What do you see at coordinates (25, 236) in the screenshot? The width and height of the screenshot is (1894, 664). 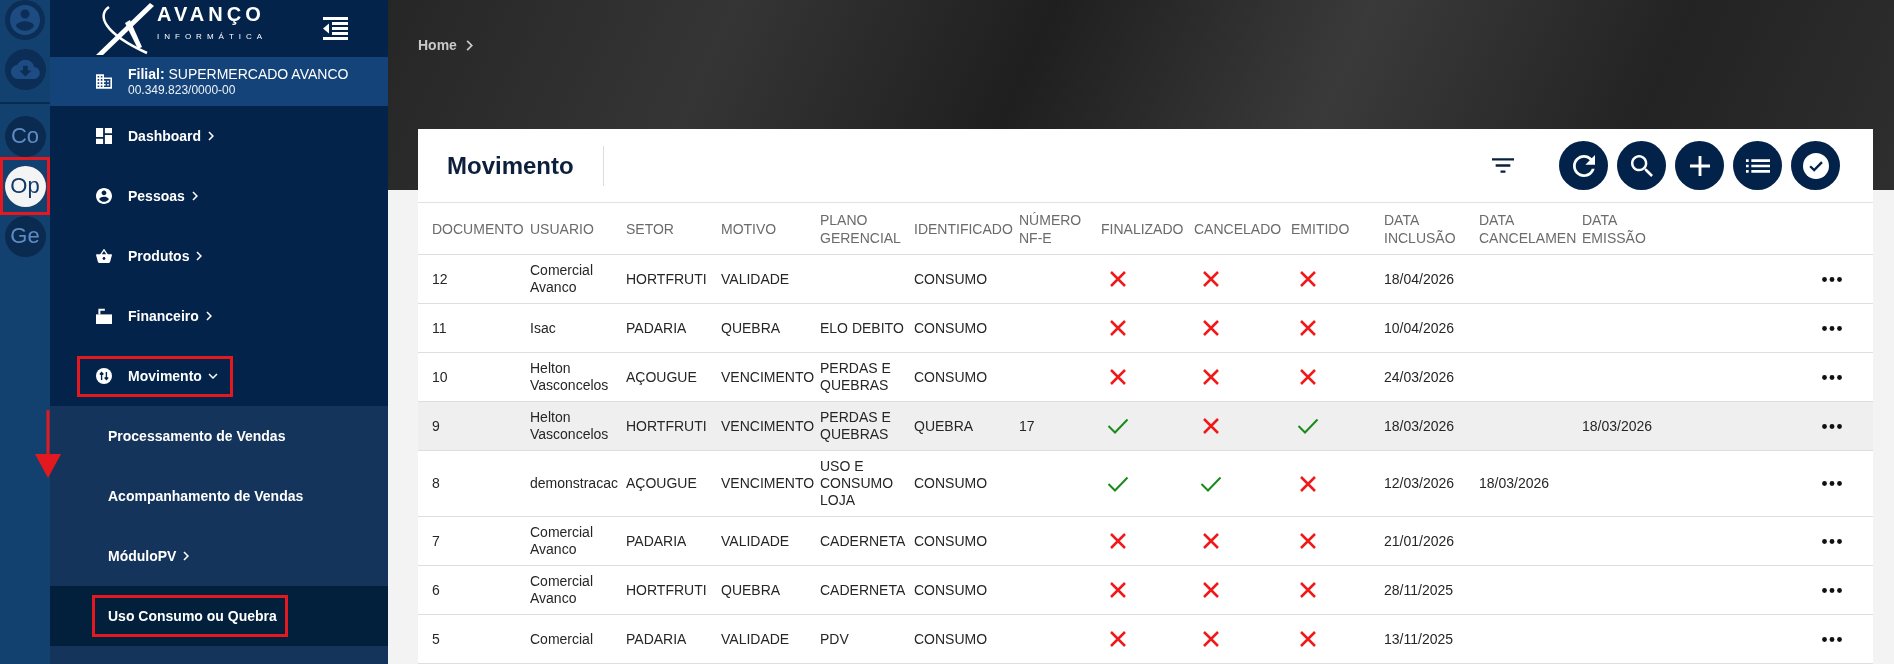 I see `rail-button: Ge` at bounding box center [25, 236].